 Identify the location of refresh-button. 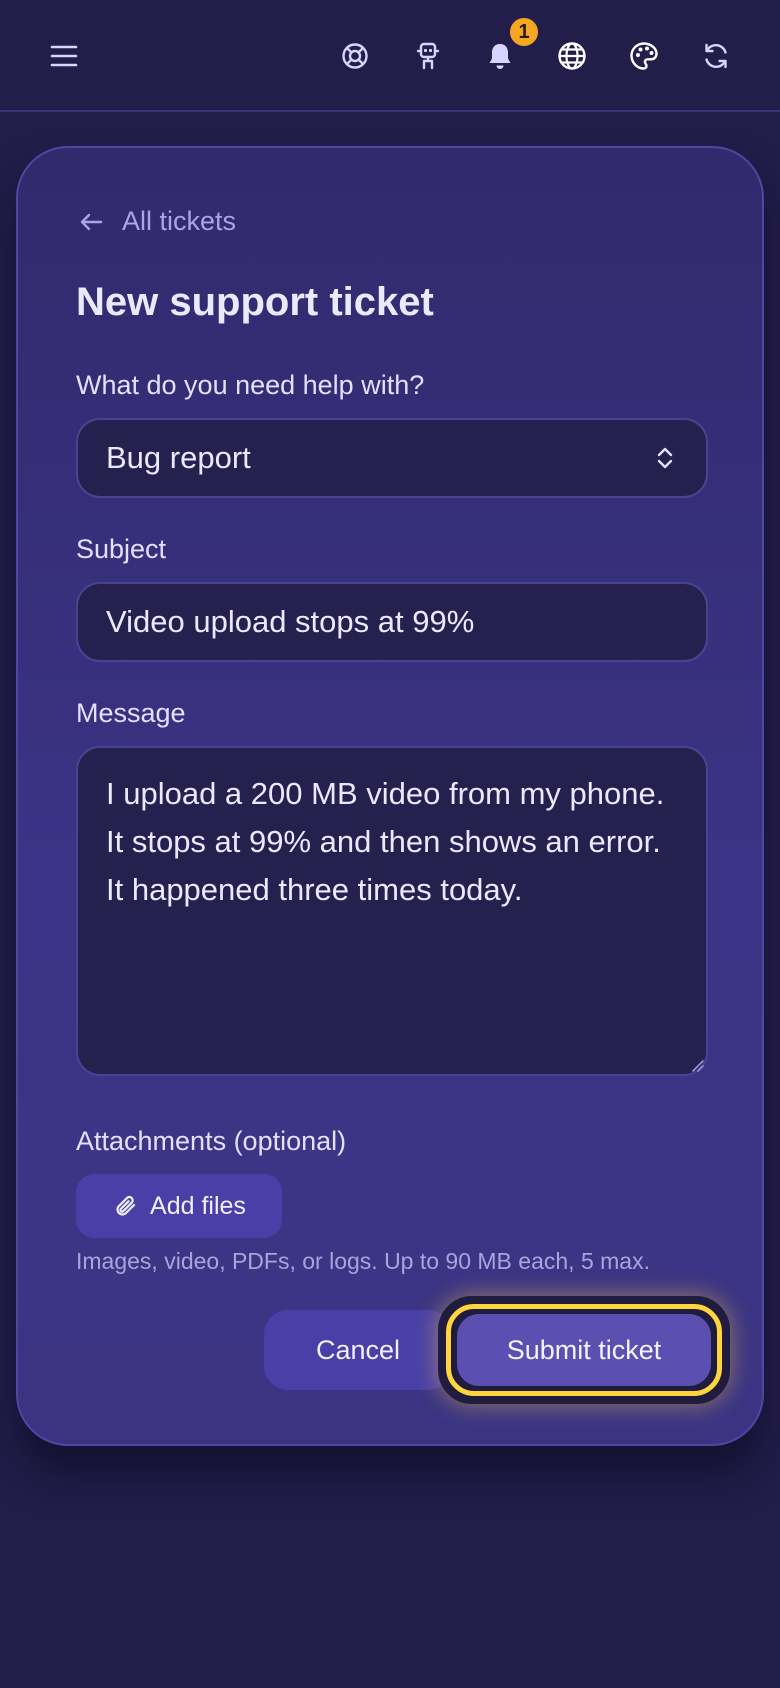
(716, 56).